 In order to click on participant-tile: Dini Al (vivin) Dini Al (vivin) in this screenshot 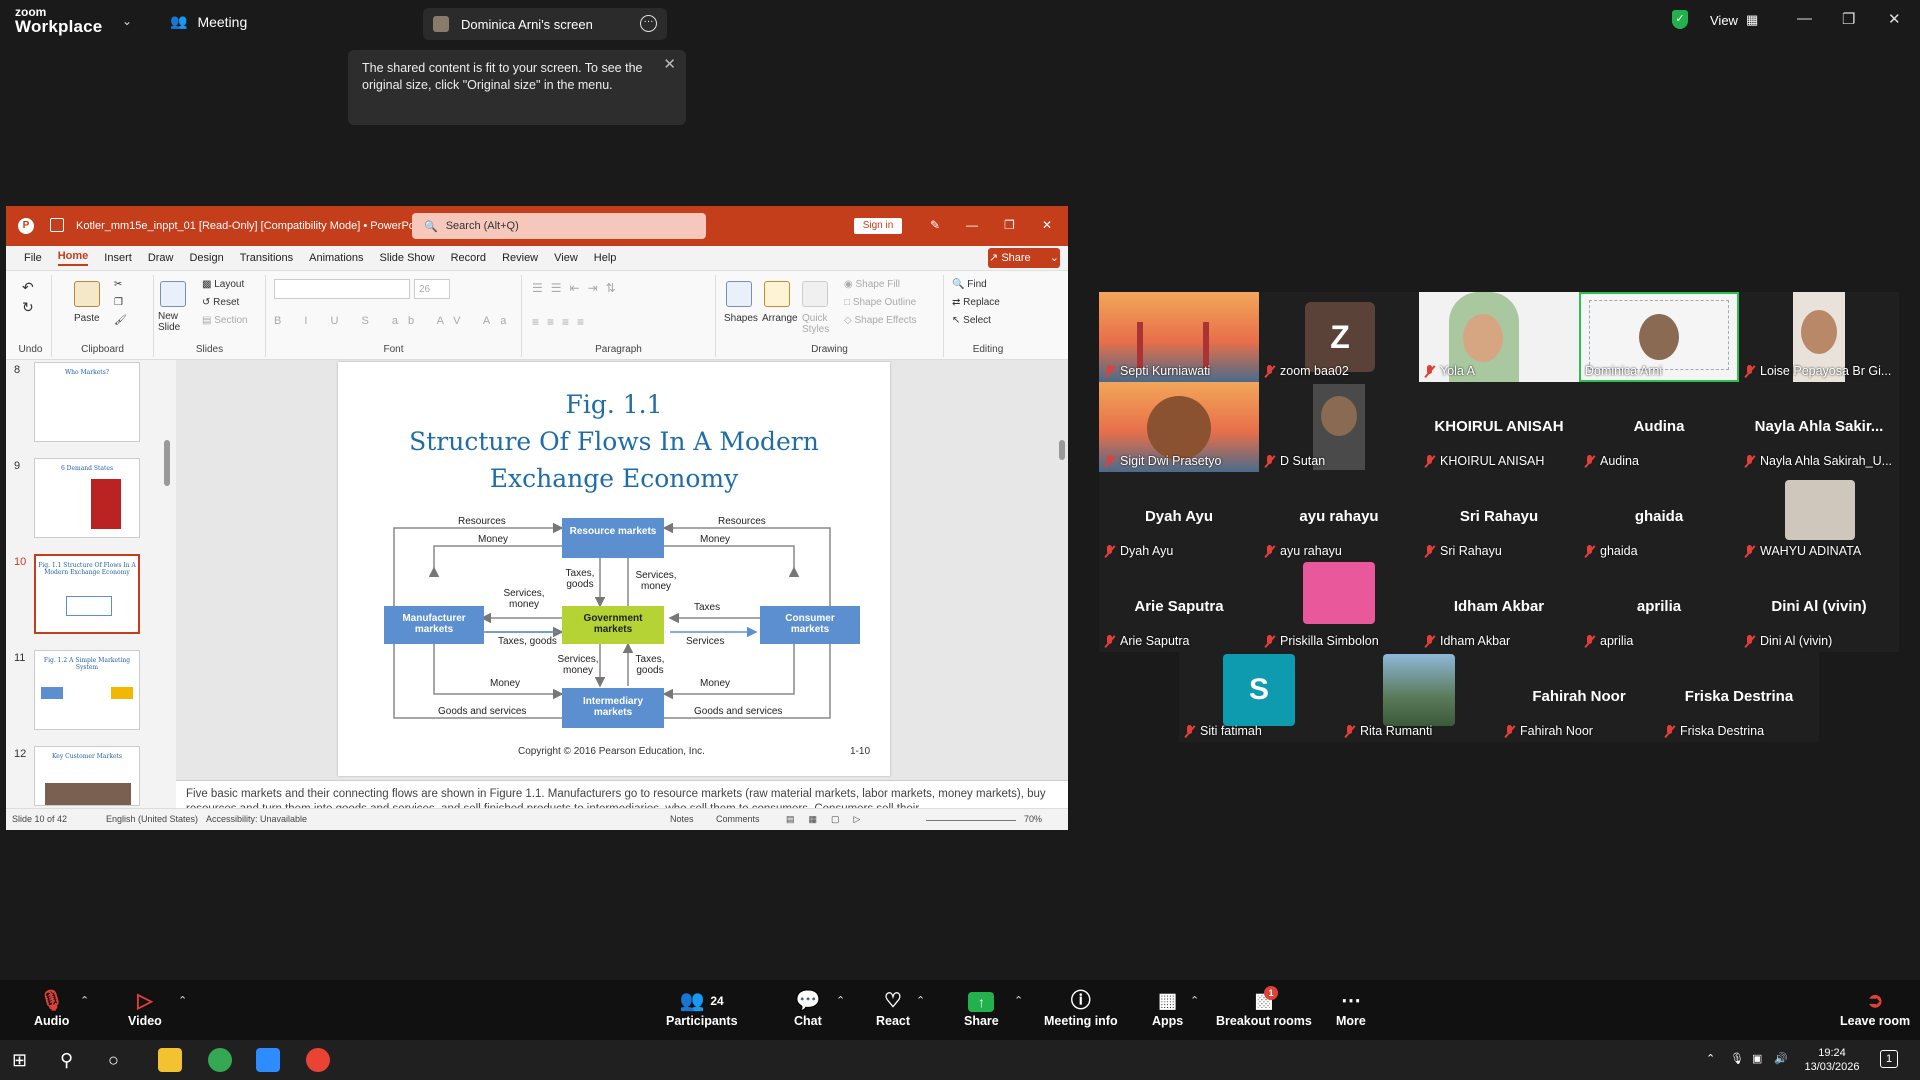, I will do `click(1819, 607)`.